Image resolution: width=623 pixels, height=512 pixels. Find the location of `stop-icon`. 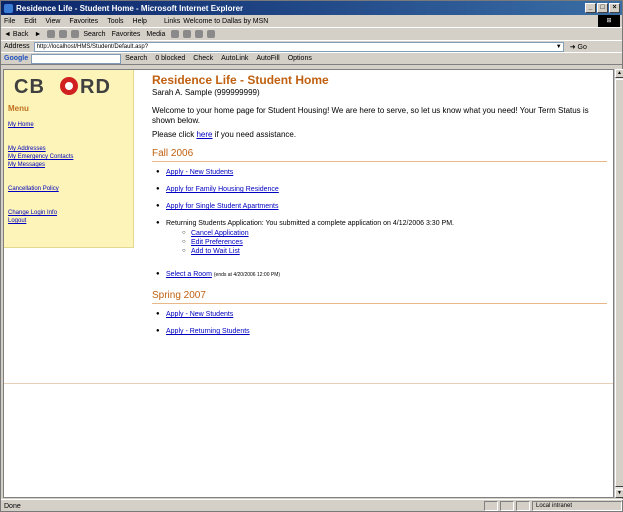

stop-icon is located at coordinates (51, 34).